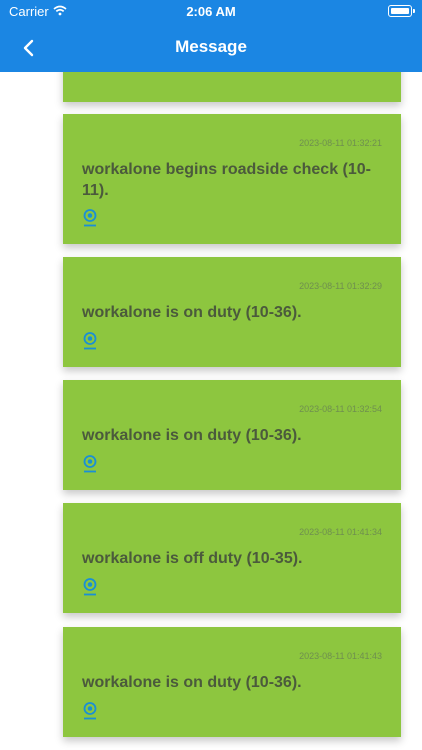  Describe the element at coordinates (340, 409) in the screenshot. I see `message-timestamp: 2023-08-11 01:32:54` at that location.